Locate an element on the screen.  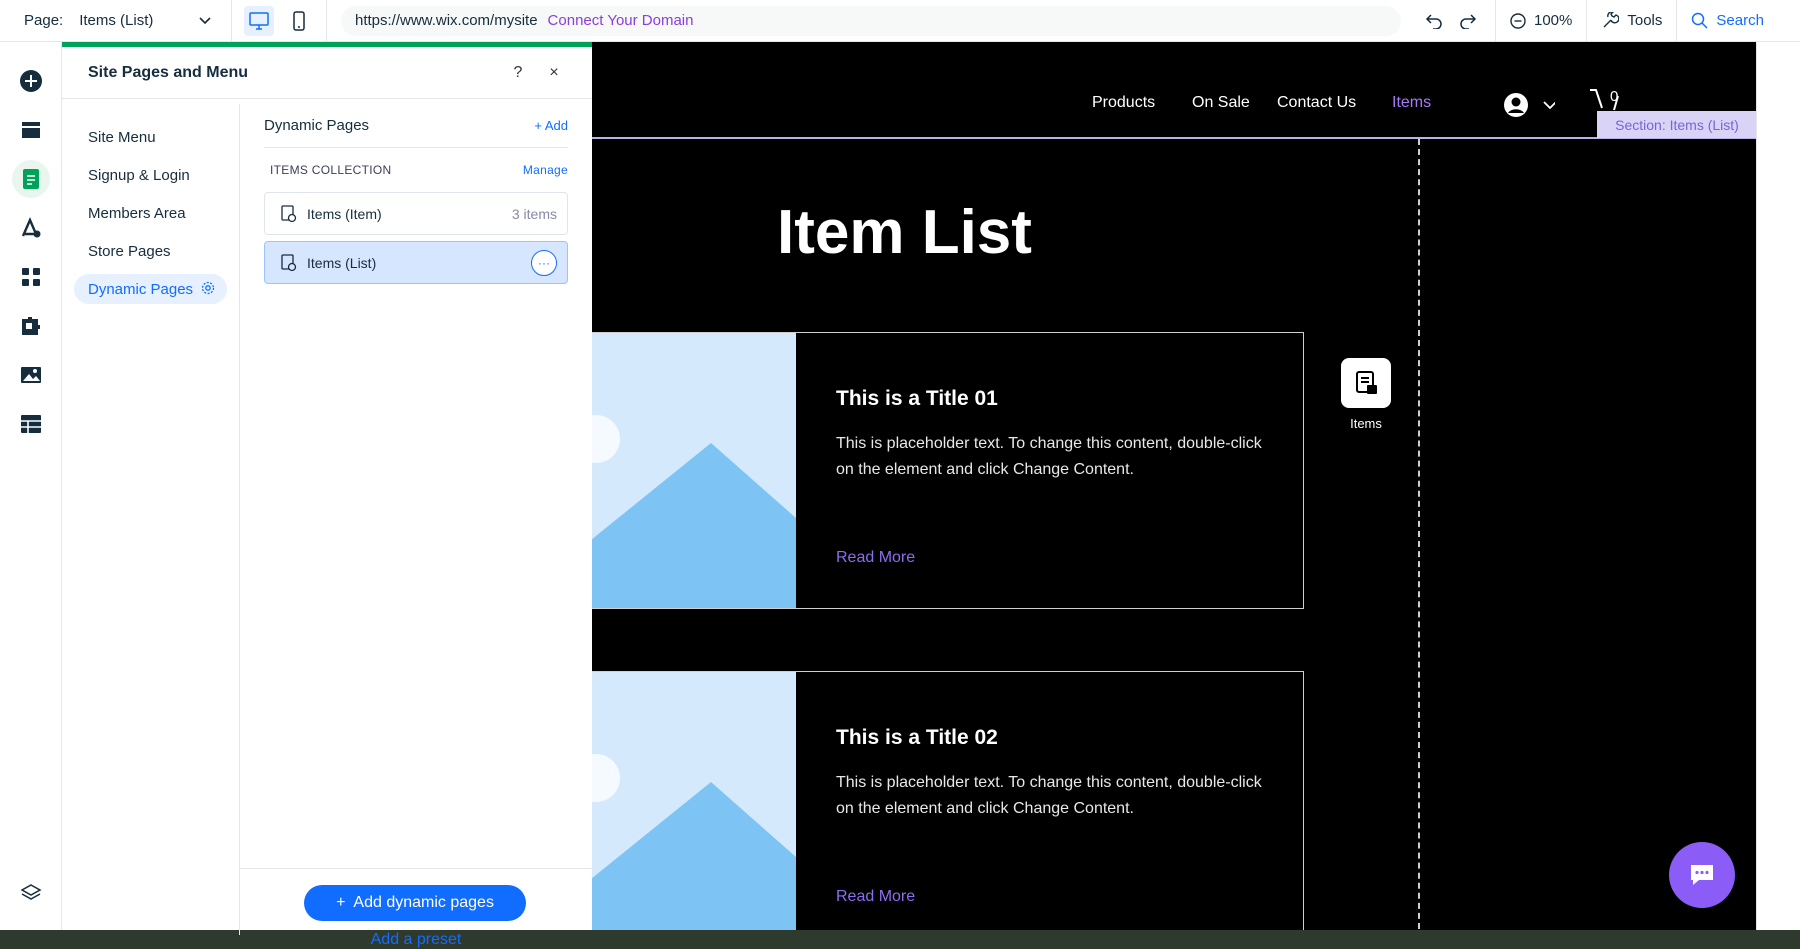
undo-icon is located at coordinates (1433, 21).